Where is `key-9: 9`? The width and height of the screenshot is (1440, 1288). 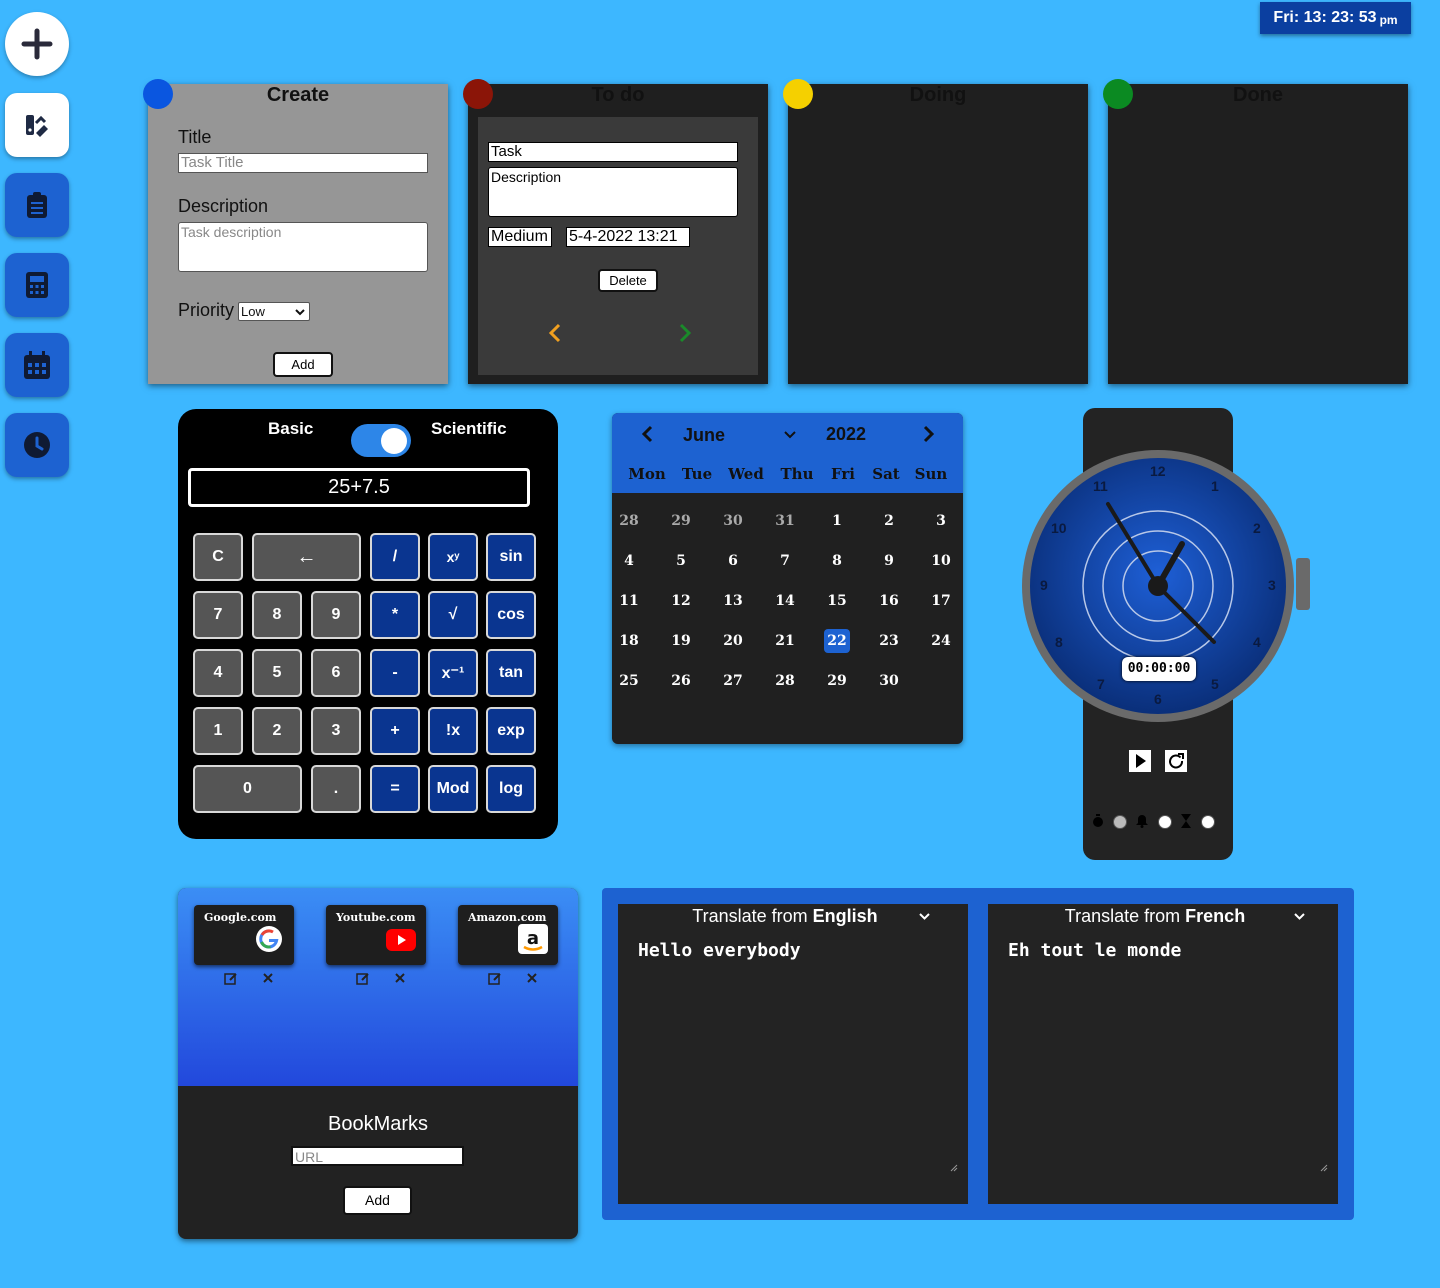
key-9: 9 is located at coordinates (336, 615).